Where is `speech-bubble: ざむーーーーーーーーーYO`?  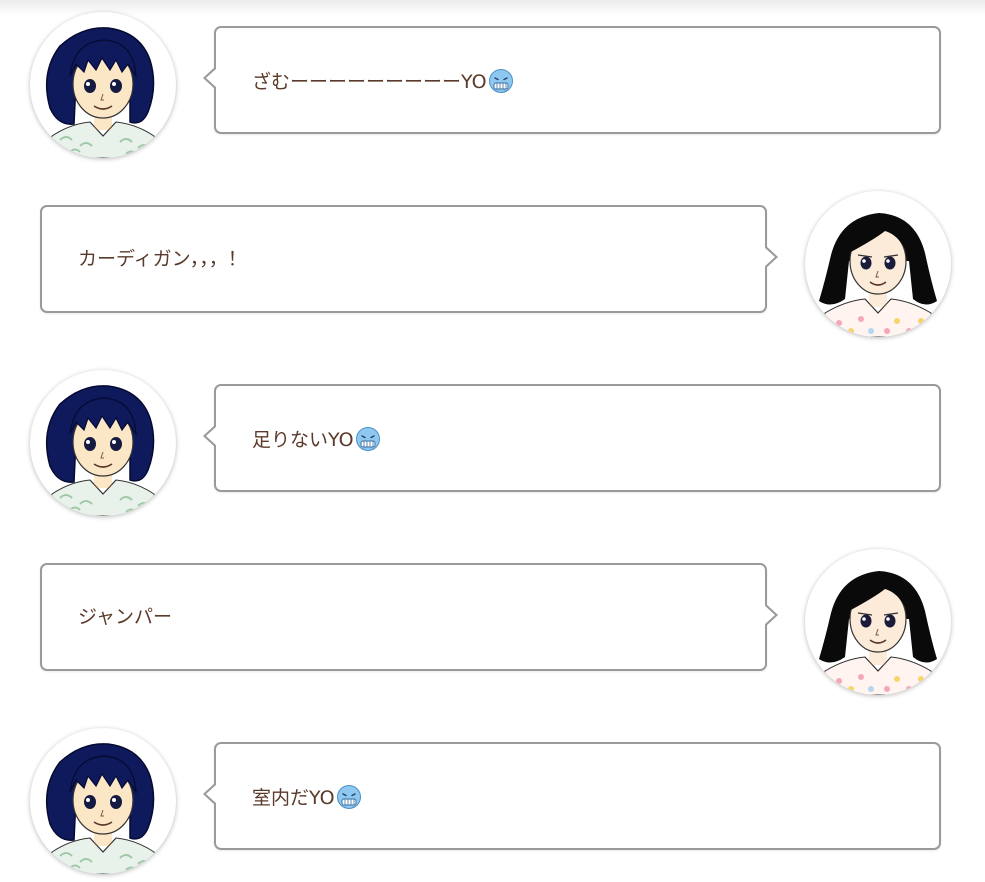
speech-bubble: ざむーーーーーーーーーYO is located at coordinates (572, 80).